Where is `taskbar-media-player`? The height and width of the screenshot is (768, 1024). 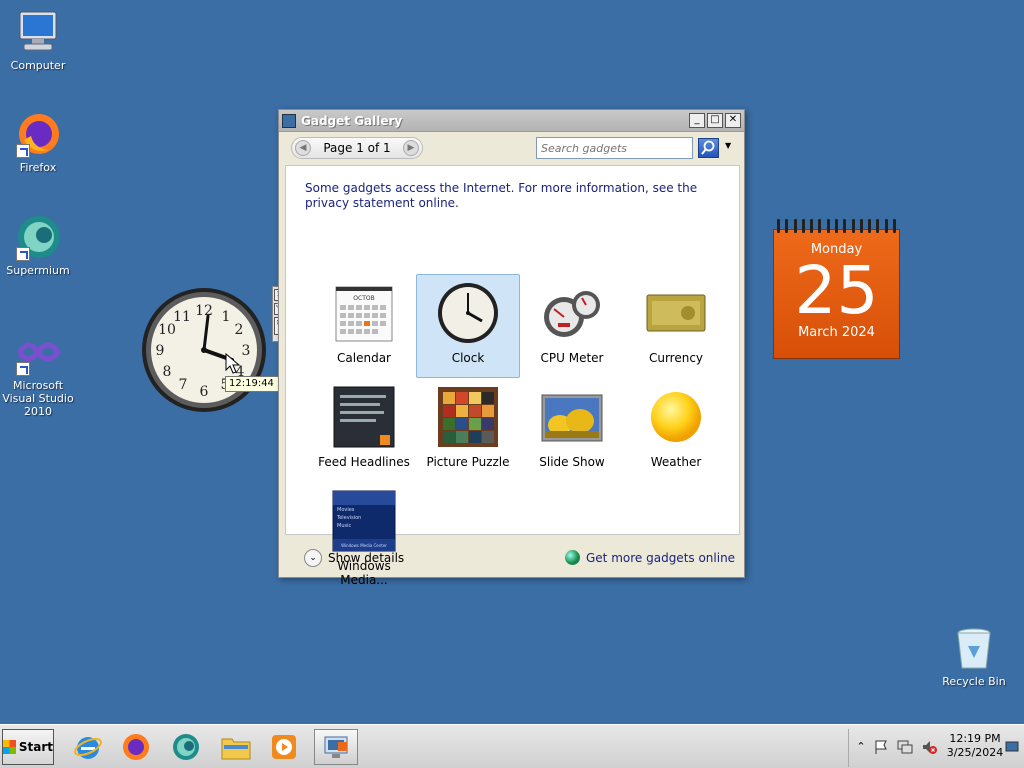 taskbar-media-player is located at coordinates (284, 747).